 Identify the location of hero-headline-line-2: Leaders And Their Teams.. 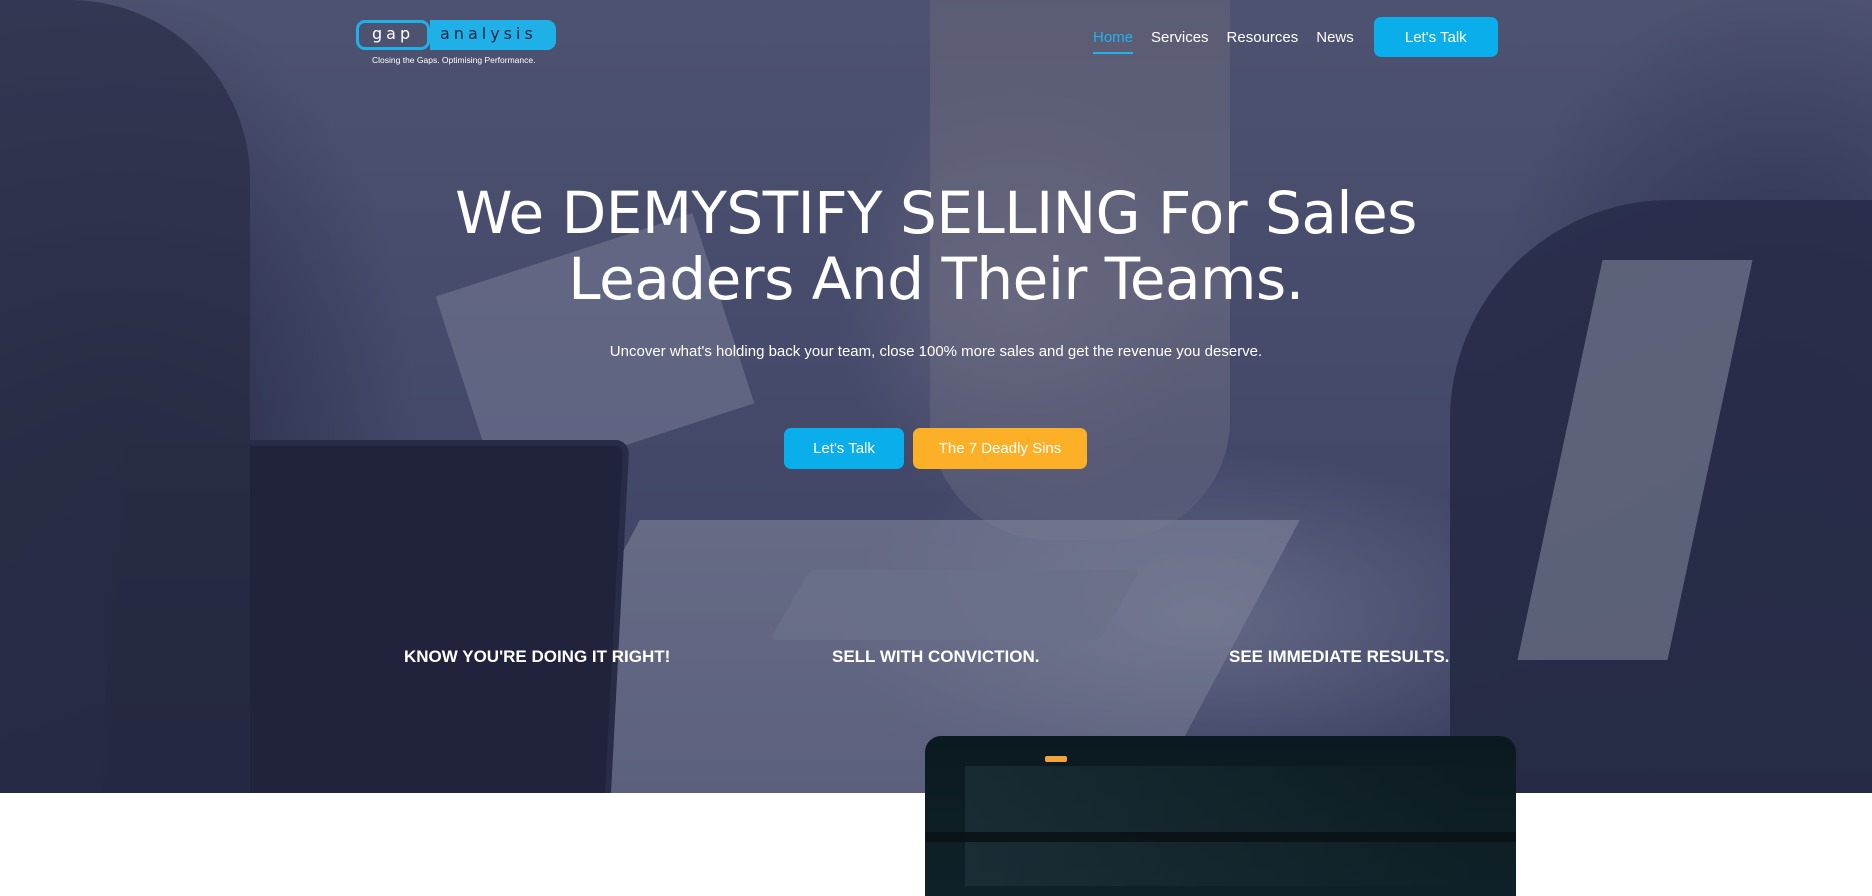
(936, 279).